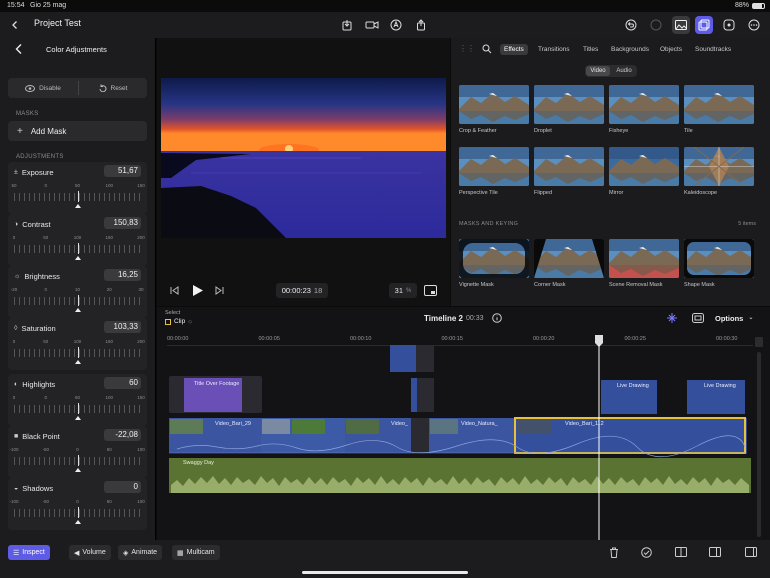 Image resolution: width=770 pixels, height=578 pixels. I want to click on search-button, so click(487, 49).